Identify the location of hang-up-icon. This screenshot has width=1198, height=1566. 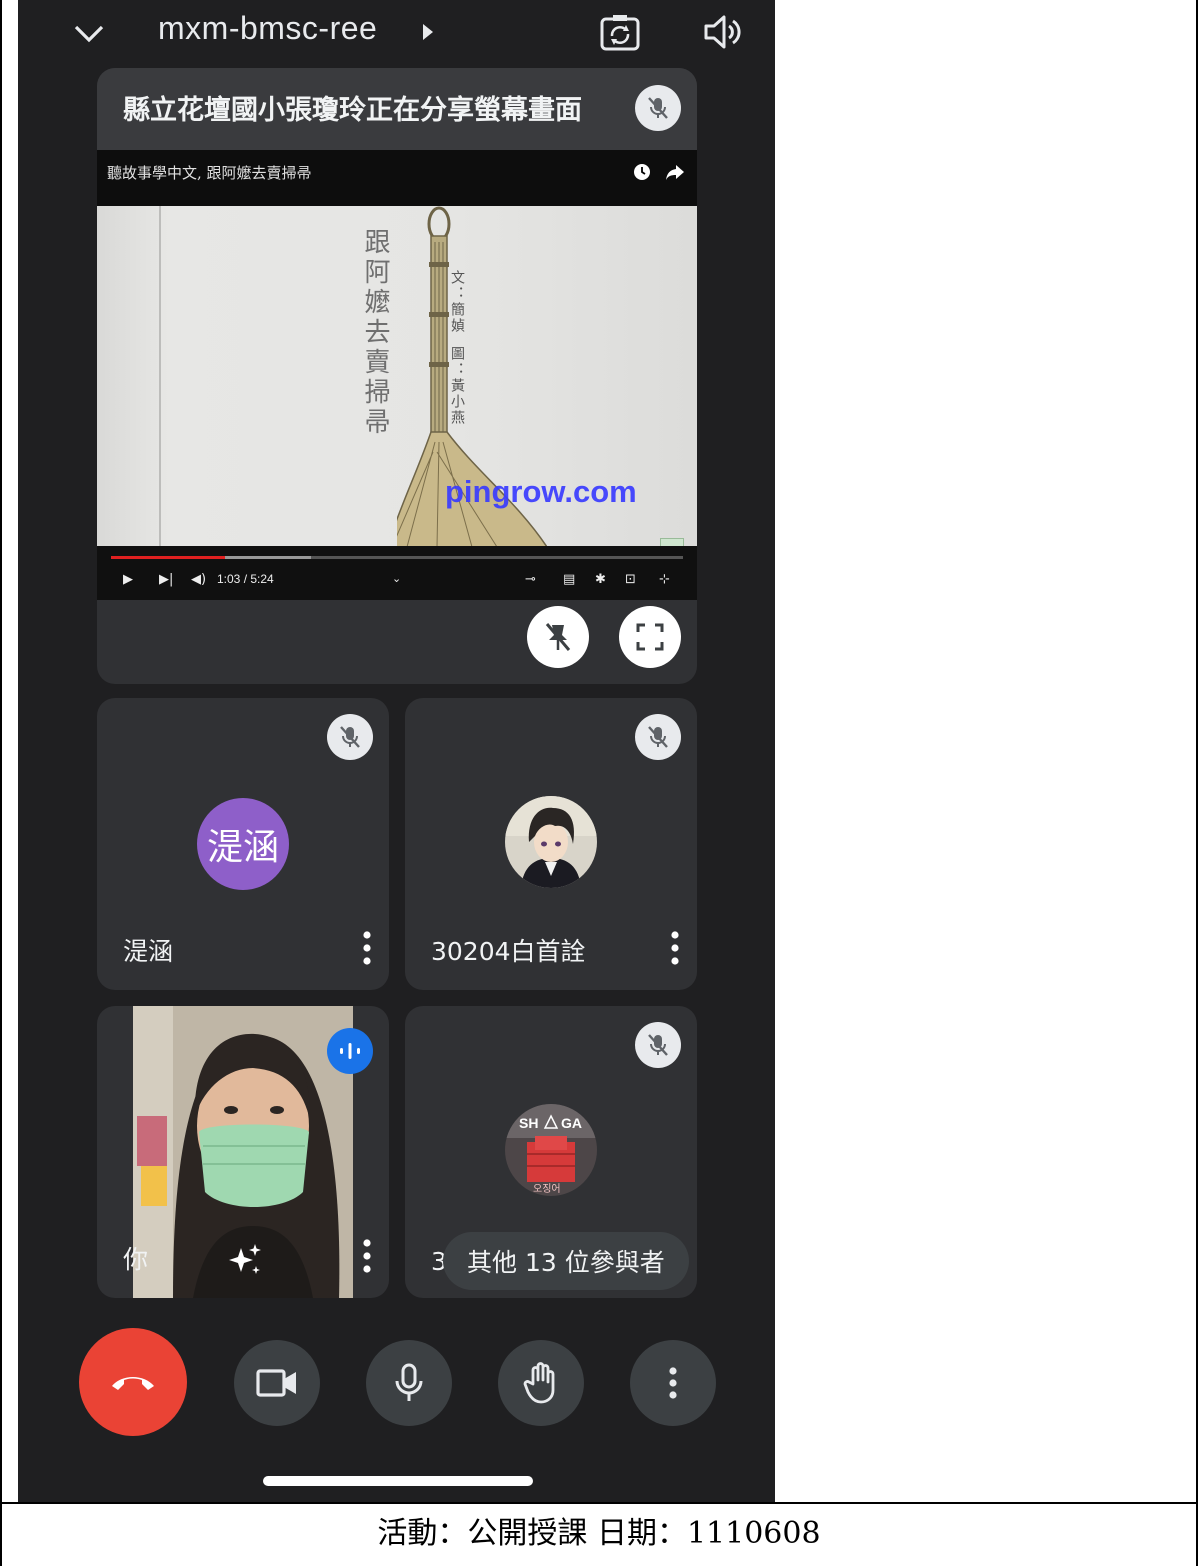
(133, 1383).